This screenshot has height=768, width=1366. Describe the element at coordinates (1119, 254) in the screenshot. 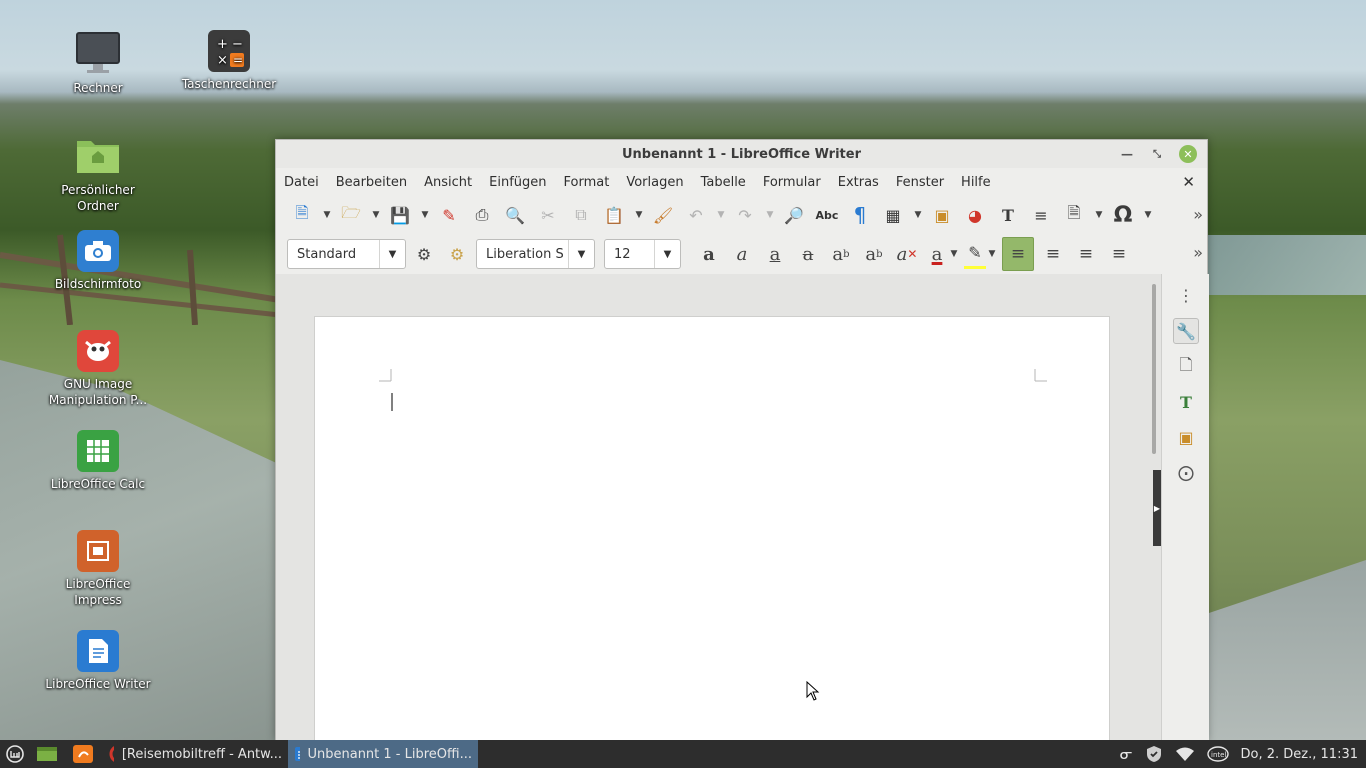

I see `justify-button: ≡` at that location.